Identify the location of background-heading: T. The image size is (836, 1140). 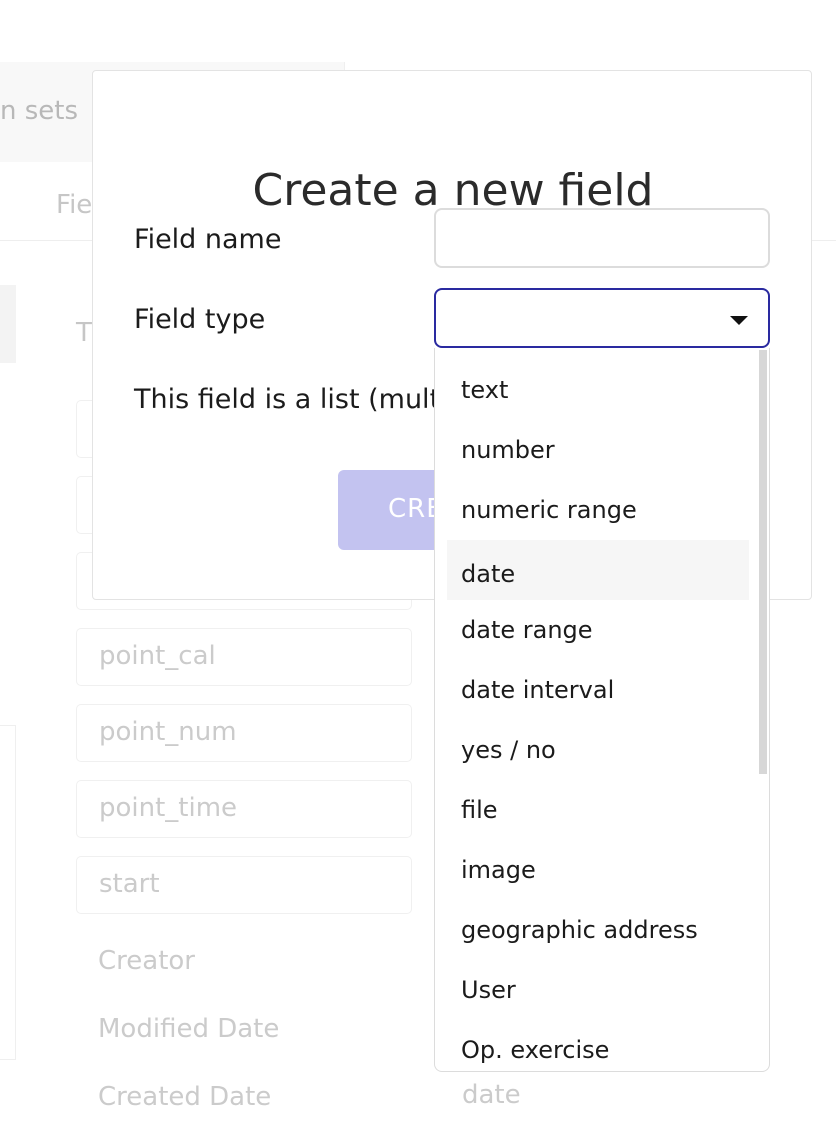
(84, 333).